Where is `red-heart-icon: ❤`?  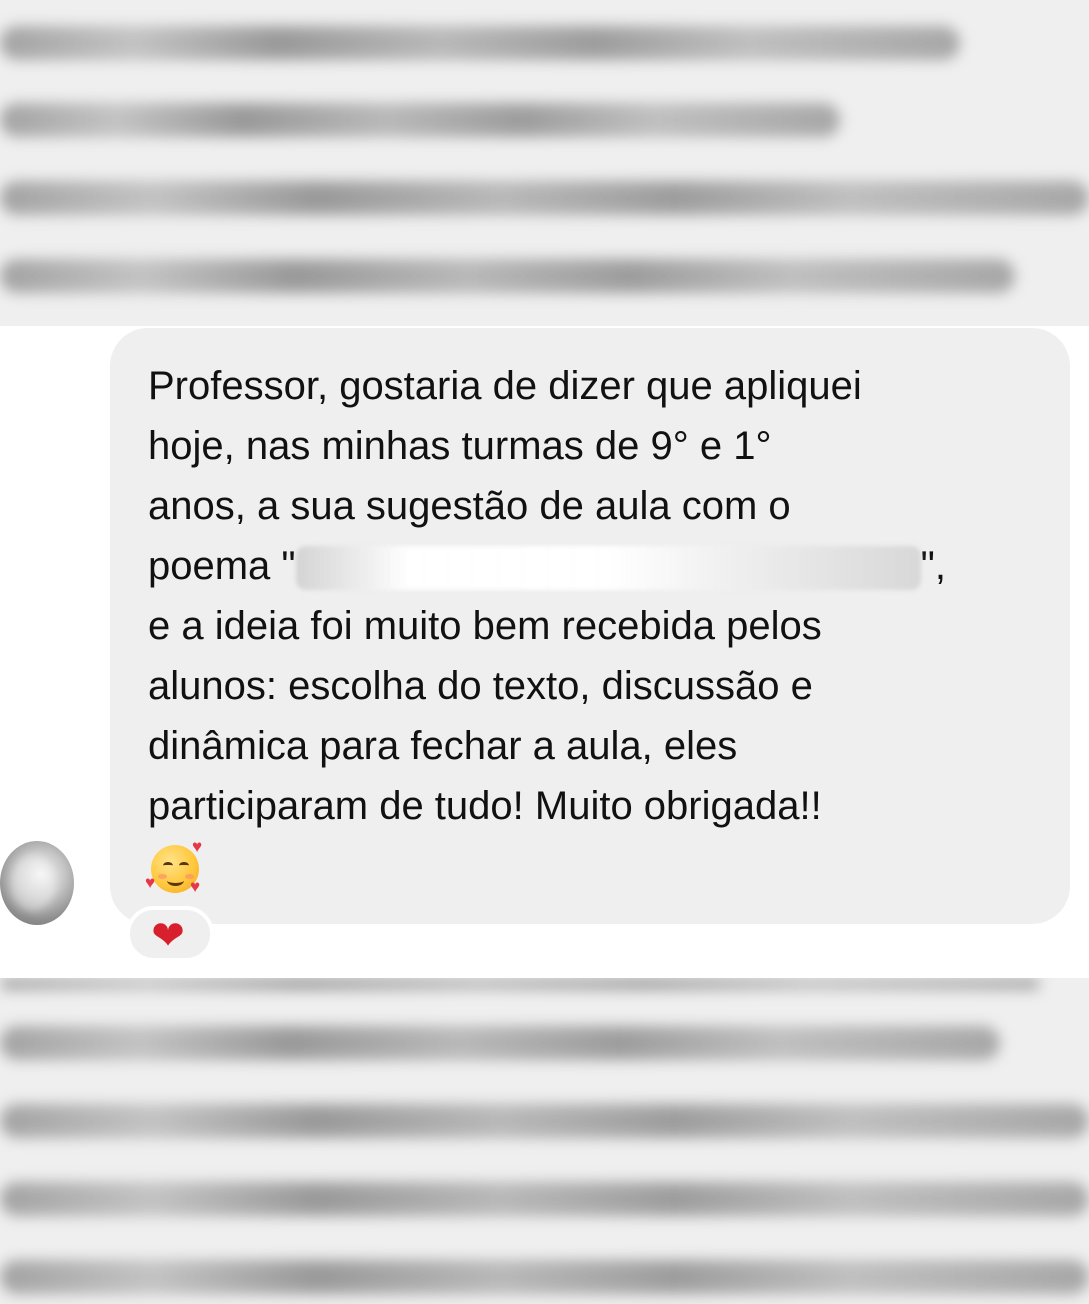 red-heart-icon: ❤ is located at coordinates (168, 936).